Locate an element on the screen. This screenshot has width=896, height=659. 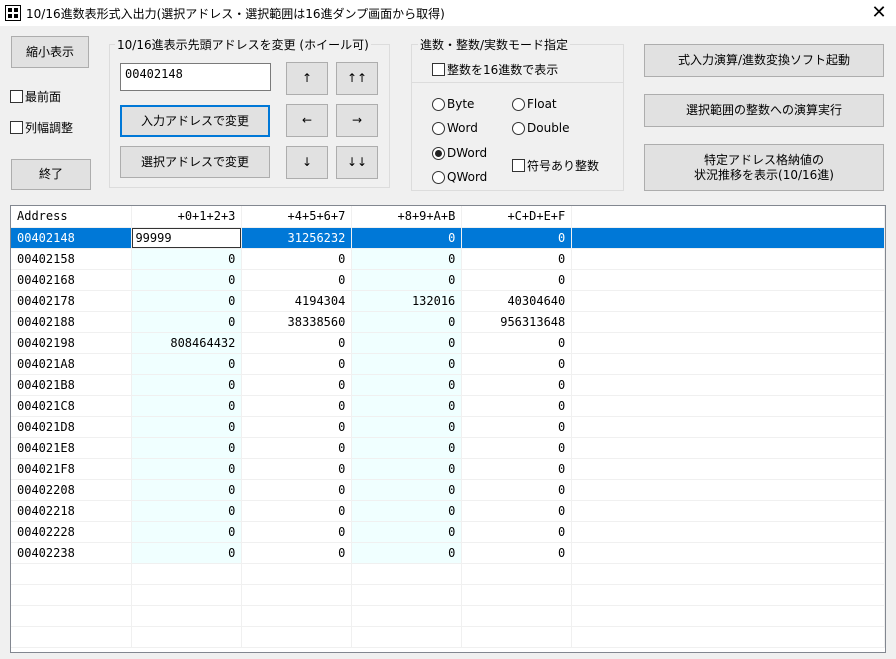
value-history-button: 特定アドレス格納値の 状況推移を表示(10/16進) is located at coordinates (764, 167).